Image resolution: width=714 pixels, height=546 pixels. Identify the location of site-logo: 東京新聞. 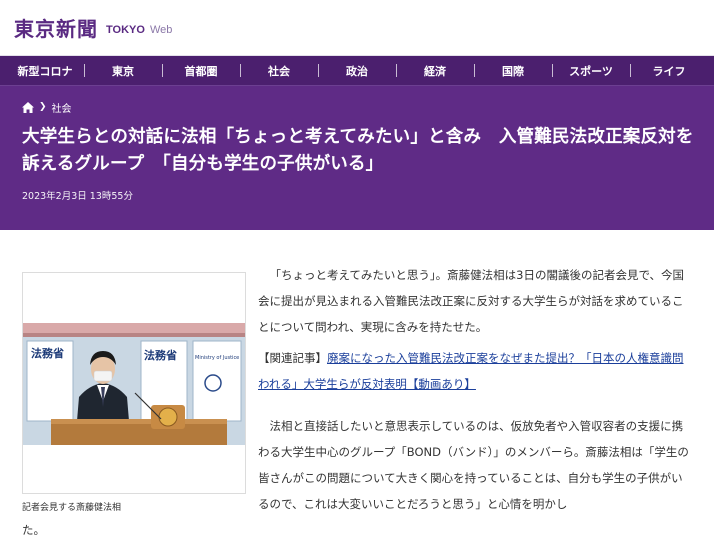
(56, 27).